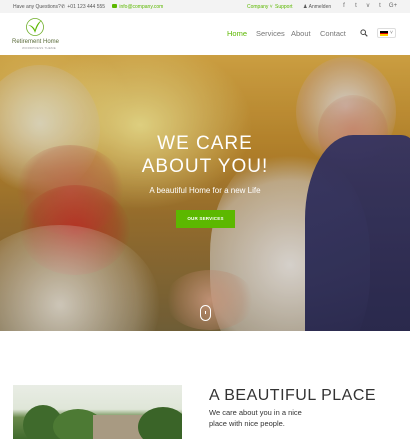 The image size is (410, 439). What do you see at coordinates (380, 6) in the screenshot?
I see `tumblr-icon: t` at bounding box center [380, 6].